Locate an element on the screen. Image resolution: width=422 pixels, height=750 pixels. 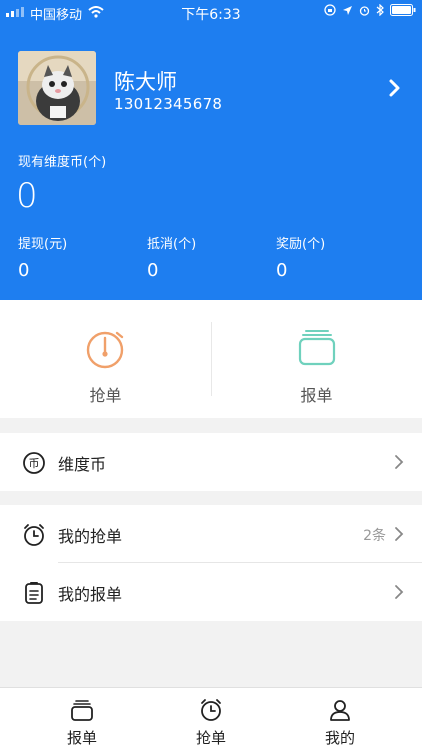
menu-item-coin: 币 维度币 is located at coordinates (211, 462).